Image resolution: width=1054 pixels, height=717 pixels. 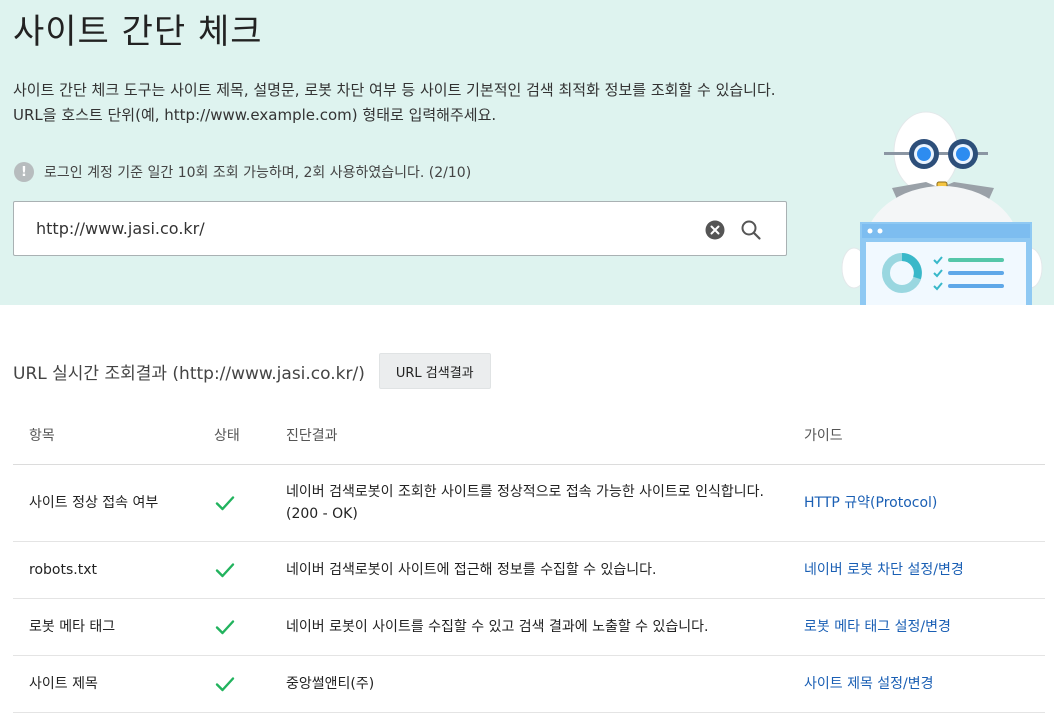 I want to click on robot-illustration, so click(x=942, y=208).